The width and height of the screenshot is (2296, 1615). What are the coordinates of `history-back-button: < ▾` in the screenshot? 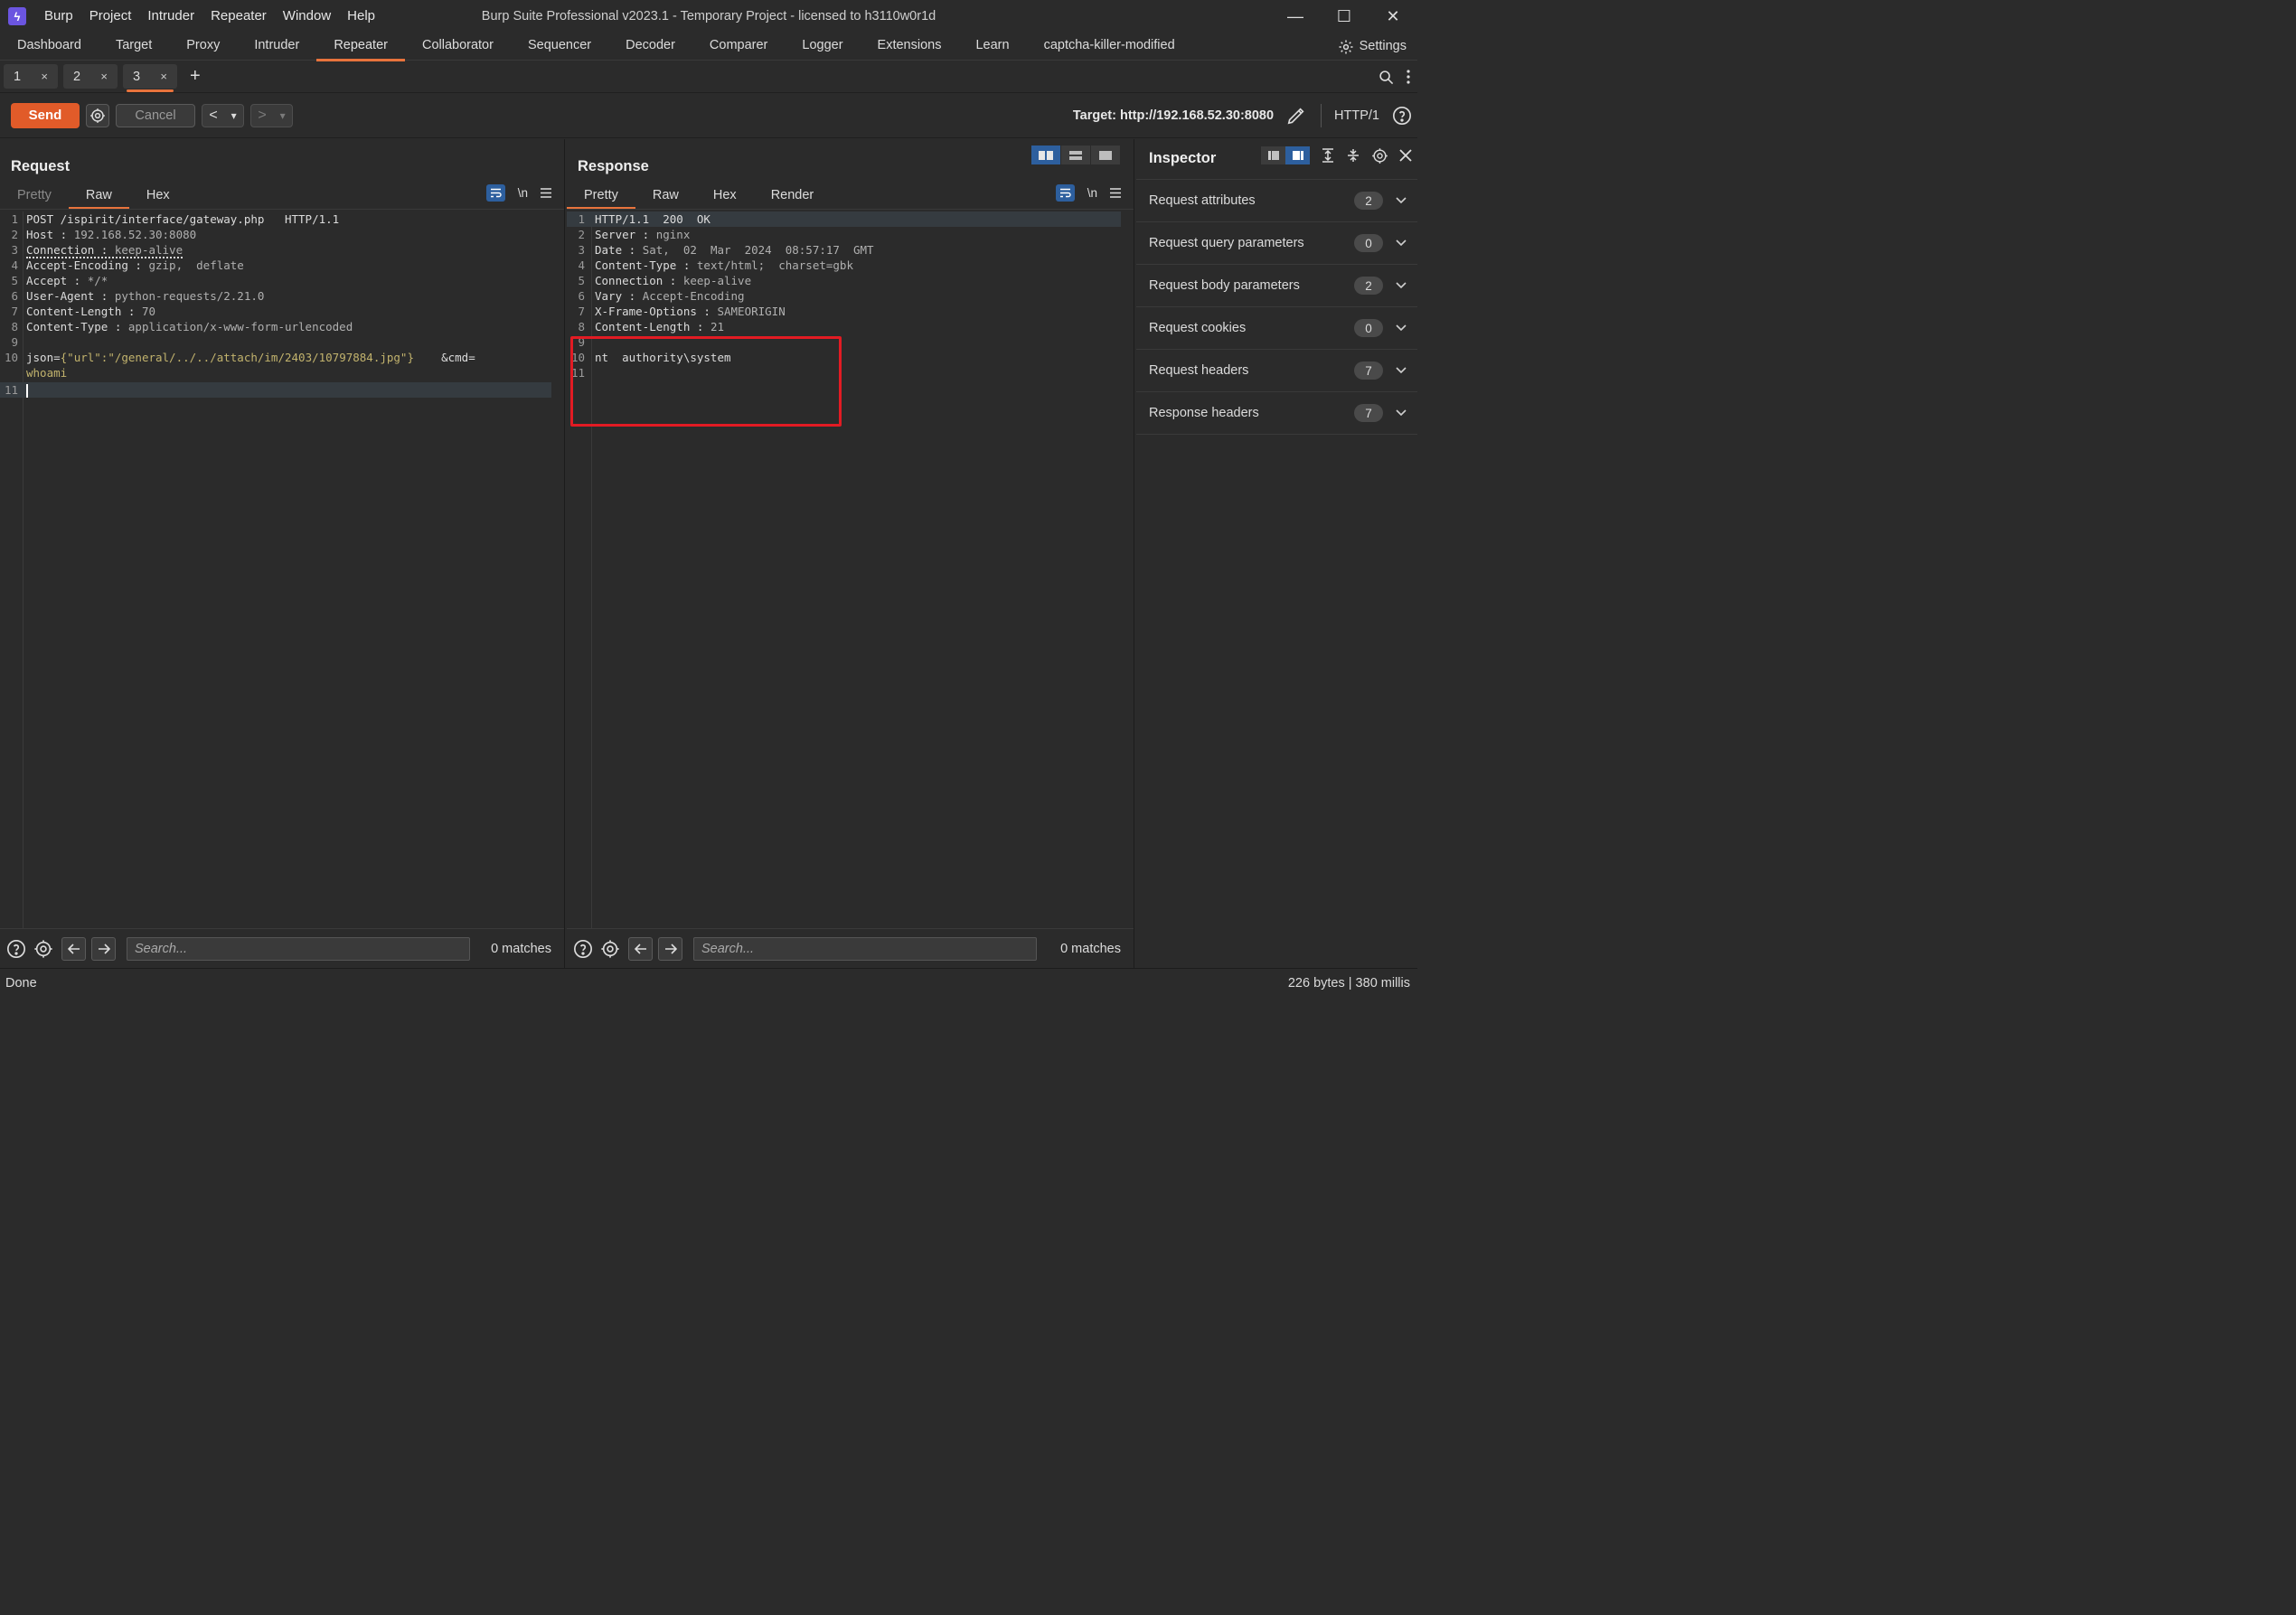 It's located at (223, 115).